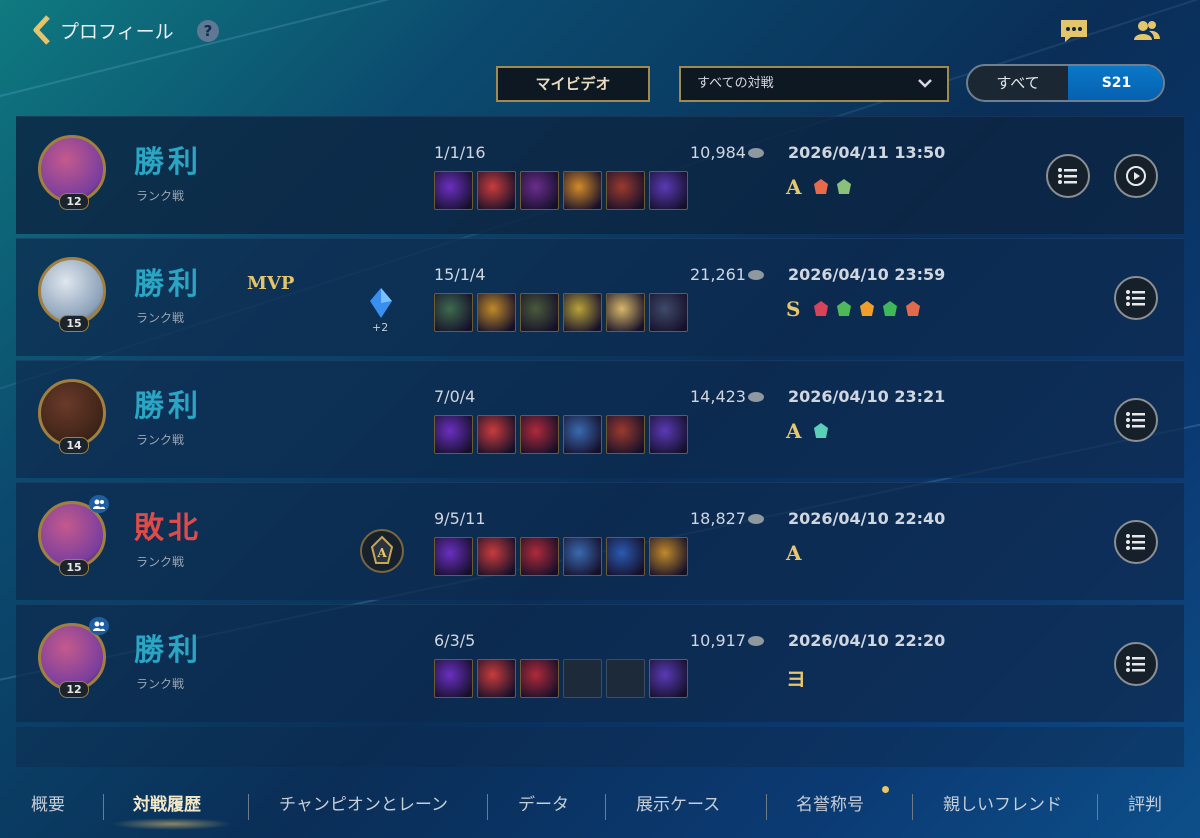  Describe the element at coordinates (727, 396) in the screenshot. I see `gold-earned: 14,423` at that location.